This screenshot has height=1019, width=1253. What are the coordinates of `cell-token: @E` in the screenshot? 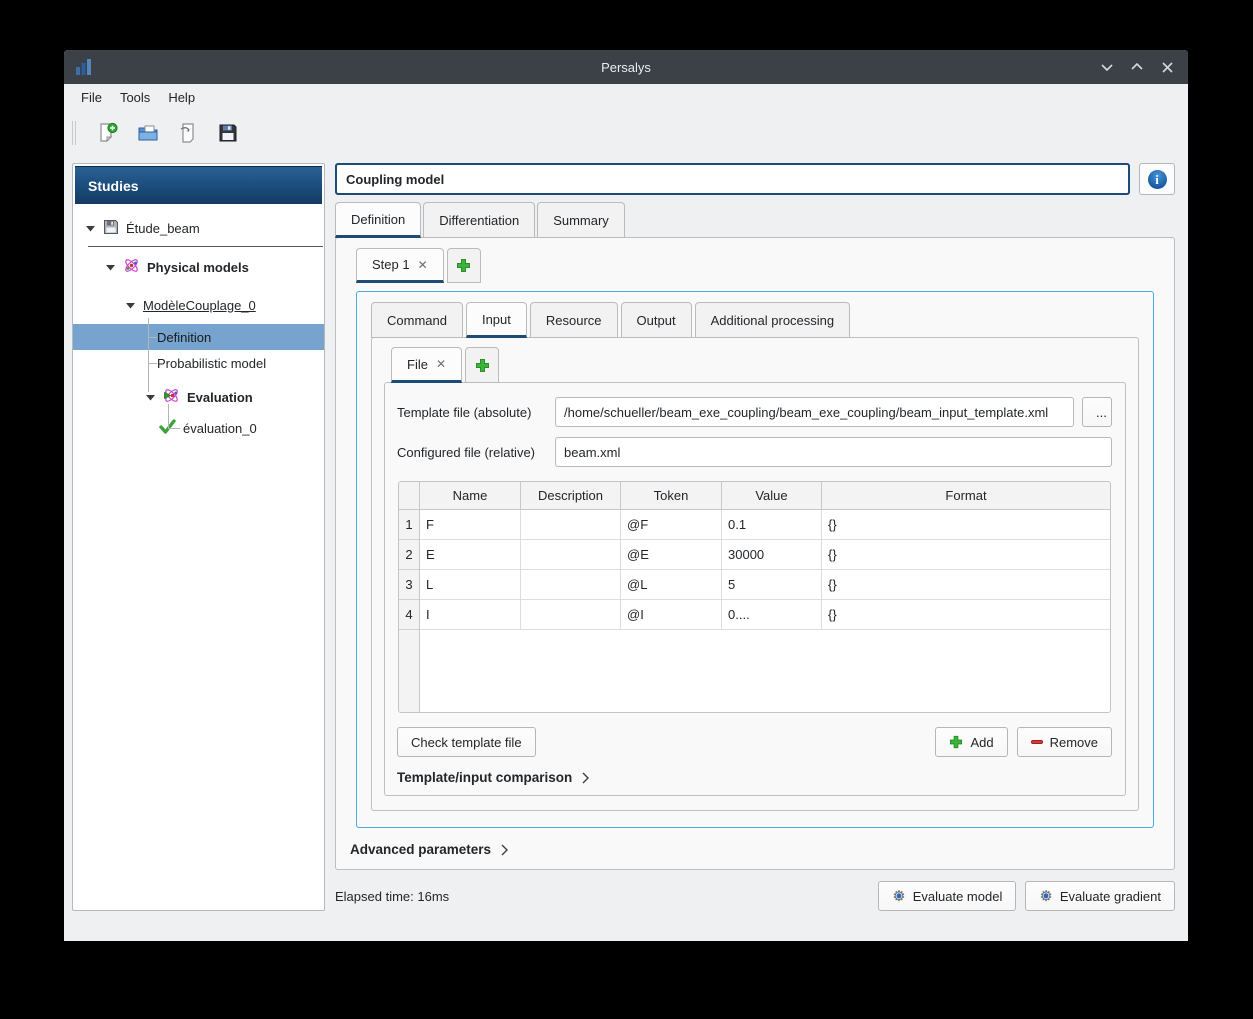 It's located at (671, 555).